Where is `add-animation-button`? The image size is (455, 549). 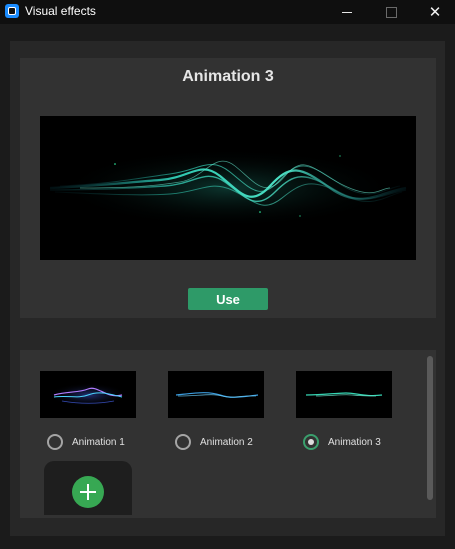 add-animation-button is located at coordinates (88, 492).